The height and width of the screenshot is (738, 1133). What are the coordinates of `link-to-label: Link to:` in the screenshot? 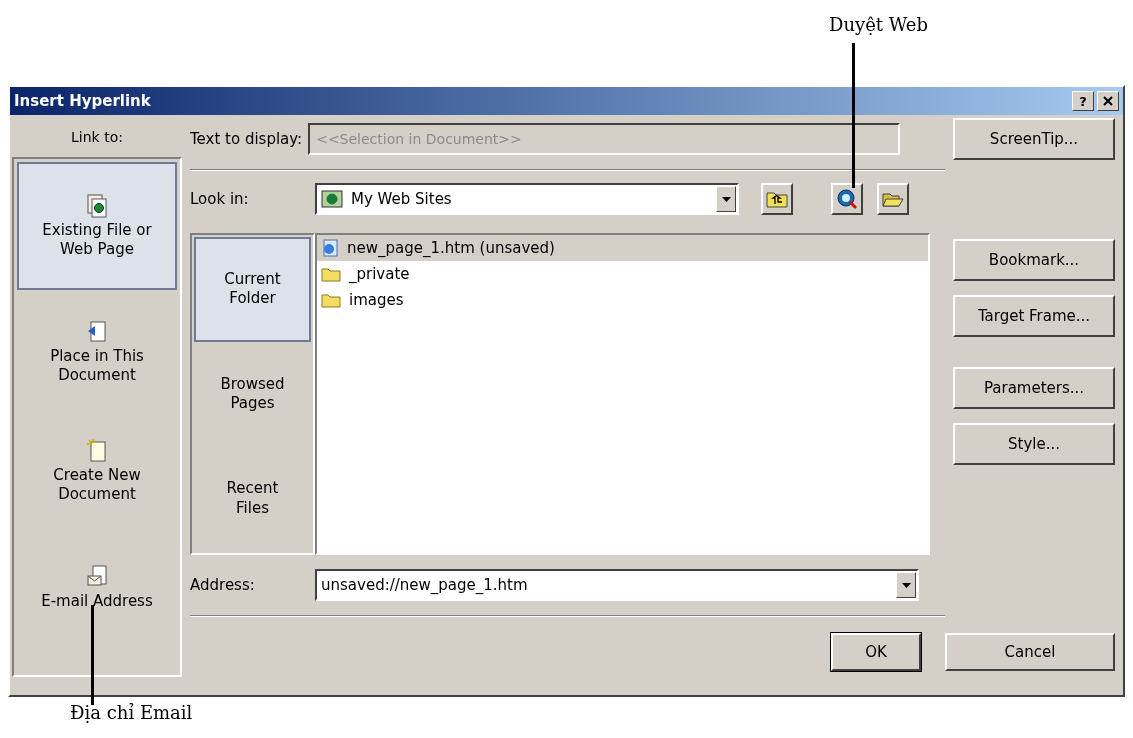 It's located at (97, 137).